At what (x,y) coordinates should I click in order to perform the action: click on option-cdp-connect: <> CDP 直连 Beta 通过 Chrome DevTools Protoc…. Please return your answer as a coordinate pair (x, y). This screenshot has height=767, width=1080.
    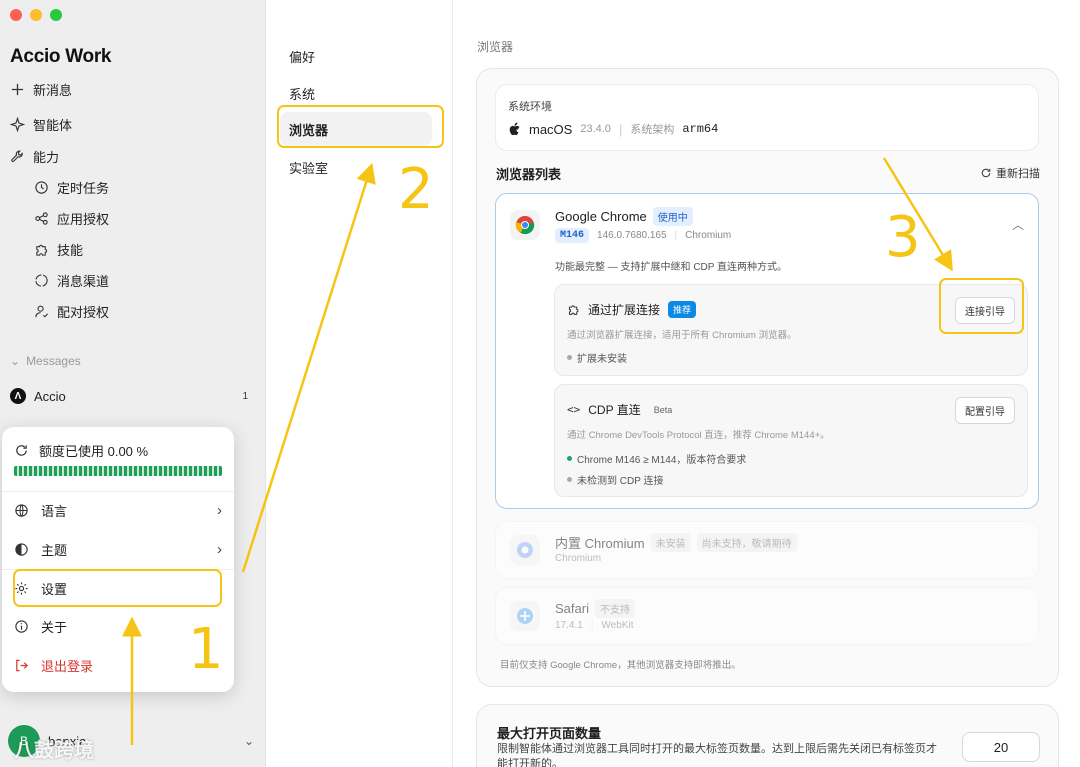
    Looking at the image, I should click on (791, 440).